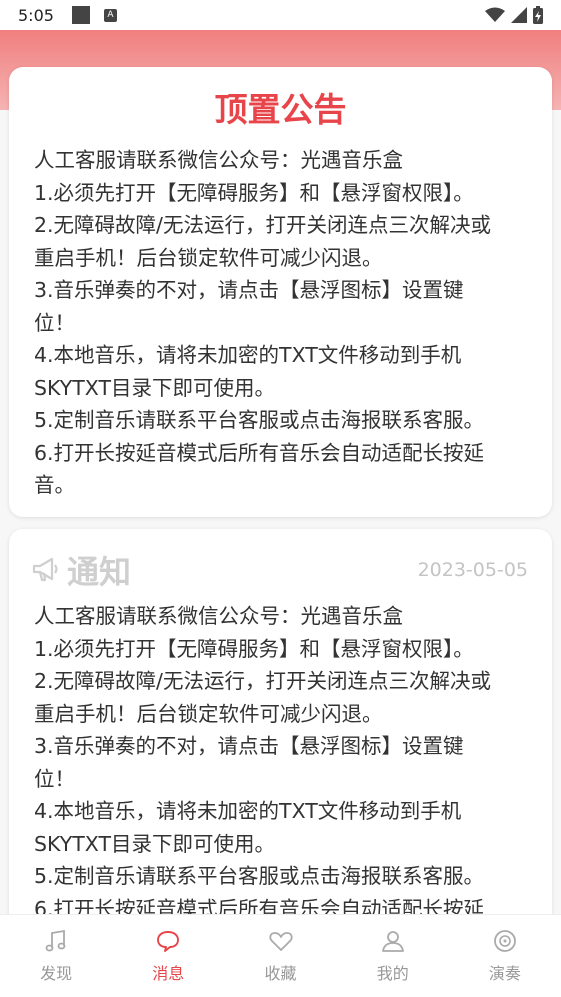  I want to click on chat-bubble-icon, so click(168, 941).